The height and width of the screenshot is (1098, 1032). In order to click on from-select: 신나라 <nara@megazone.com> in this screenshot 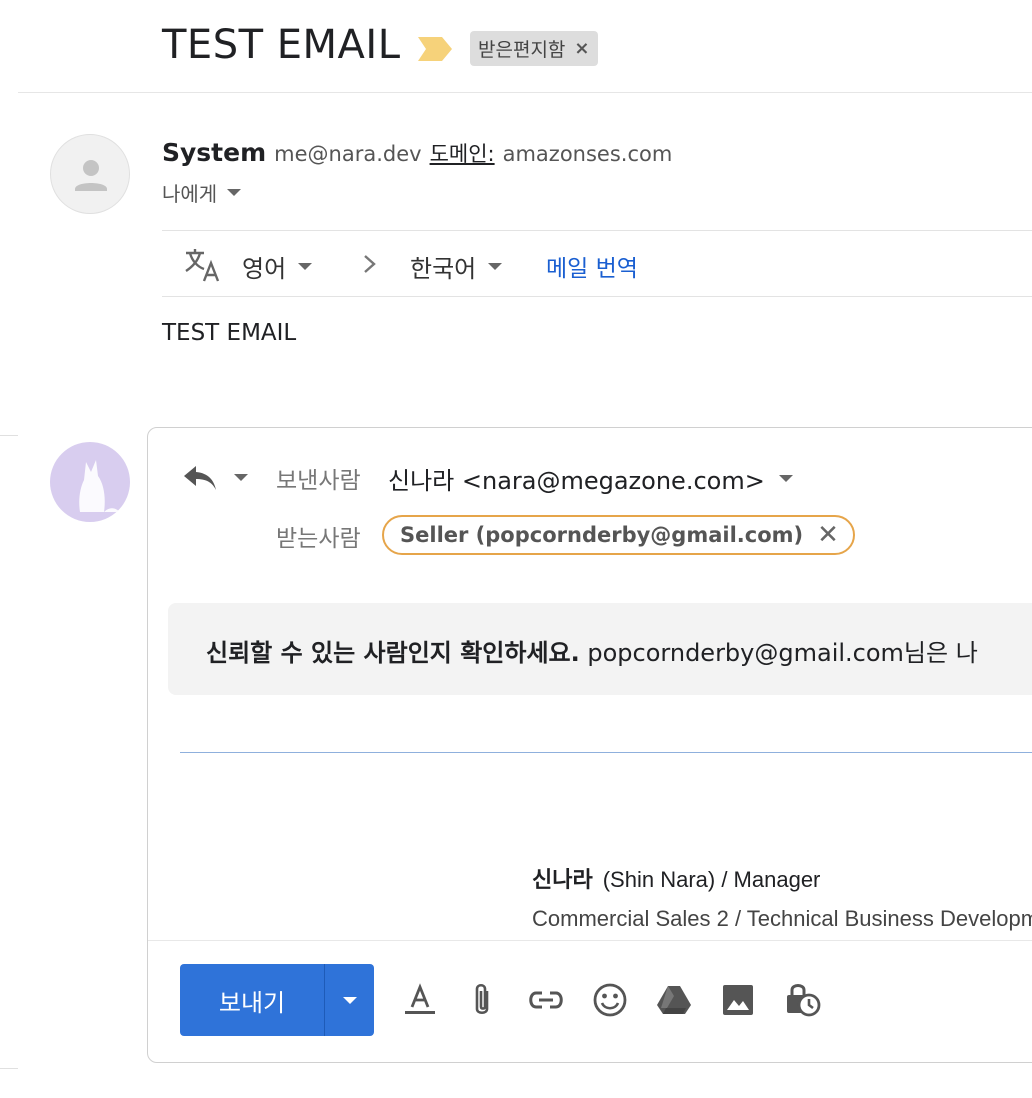, I will do `click(590, 478)`.